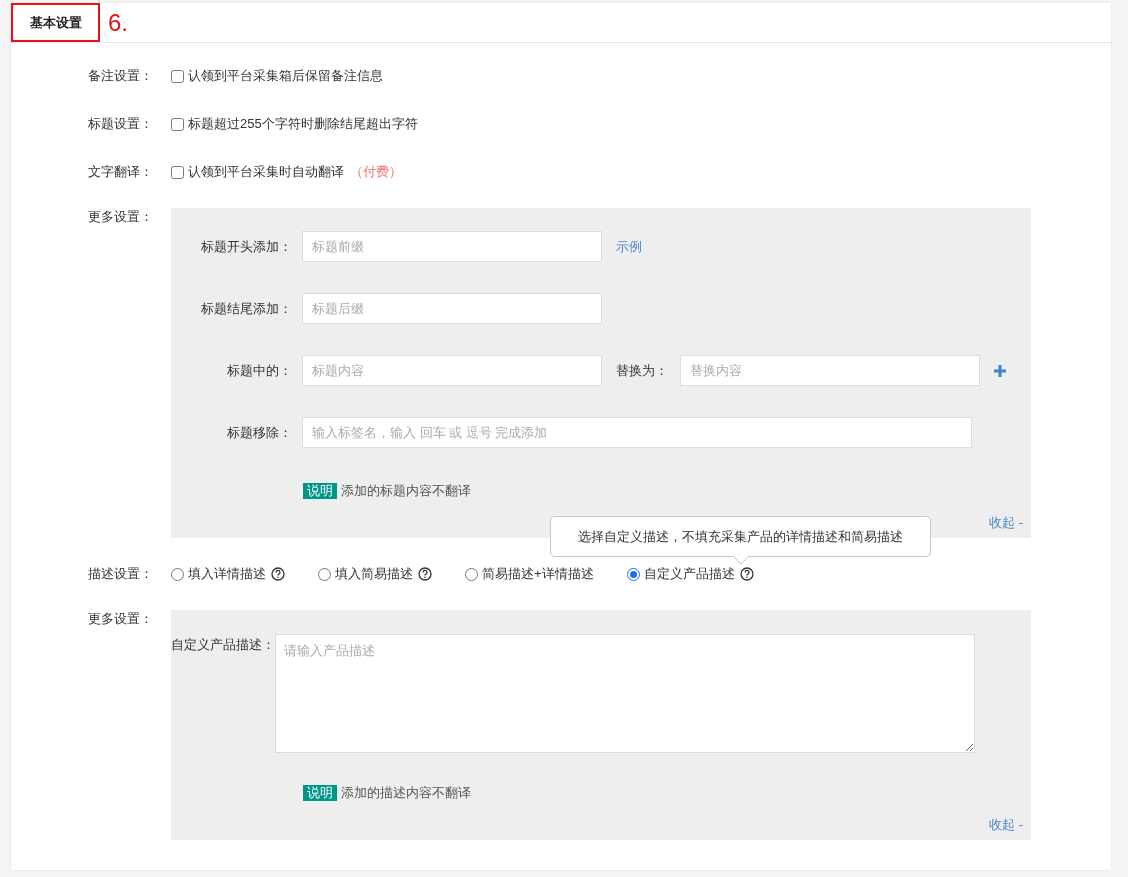 The image size is (1128, 877). Describe the element at coordinates (266, 172) in the screenshot. I see `checkbox-label: 认领到平台采集时自动翻译` at that location.